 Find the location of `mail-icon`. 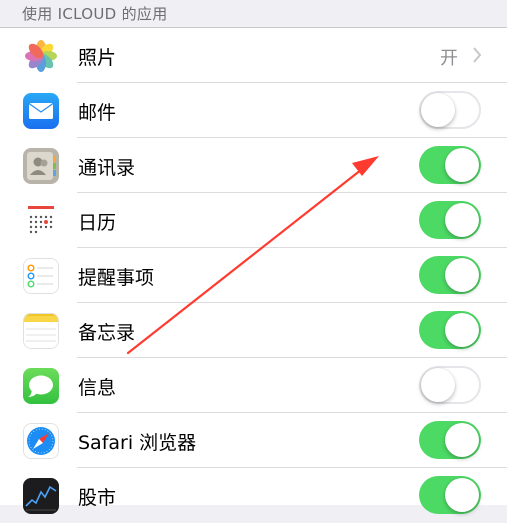

mail-icon is located at coordinates (41, 111).